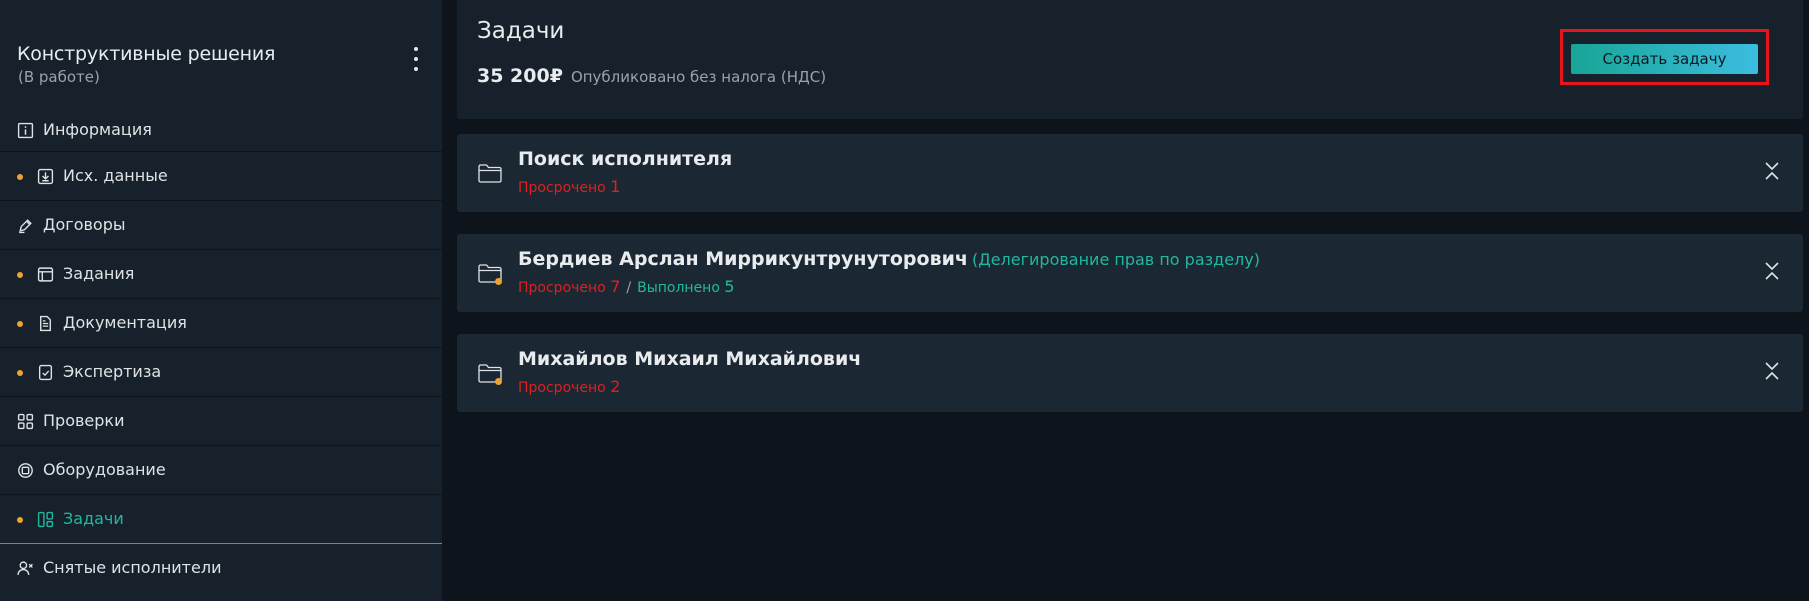  I want to click on group-title: Михайлов Михаил Михайлович, so click(690, 359).